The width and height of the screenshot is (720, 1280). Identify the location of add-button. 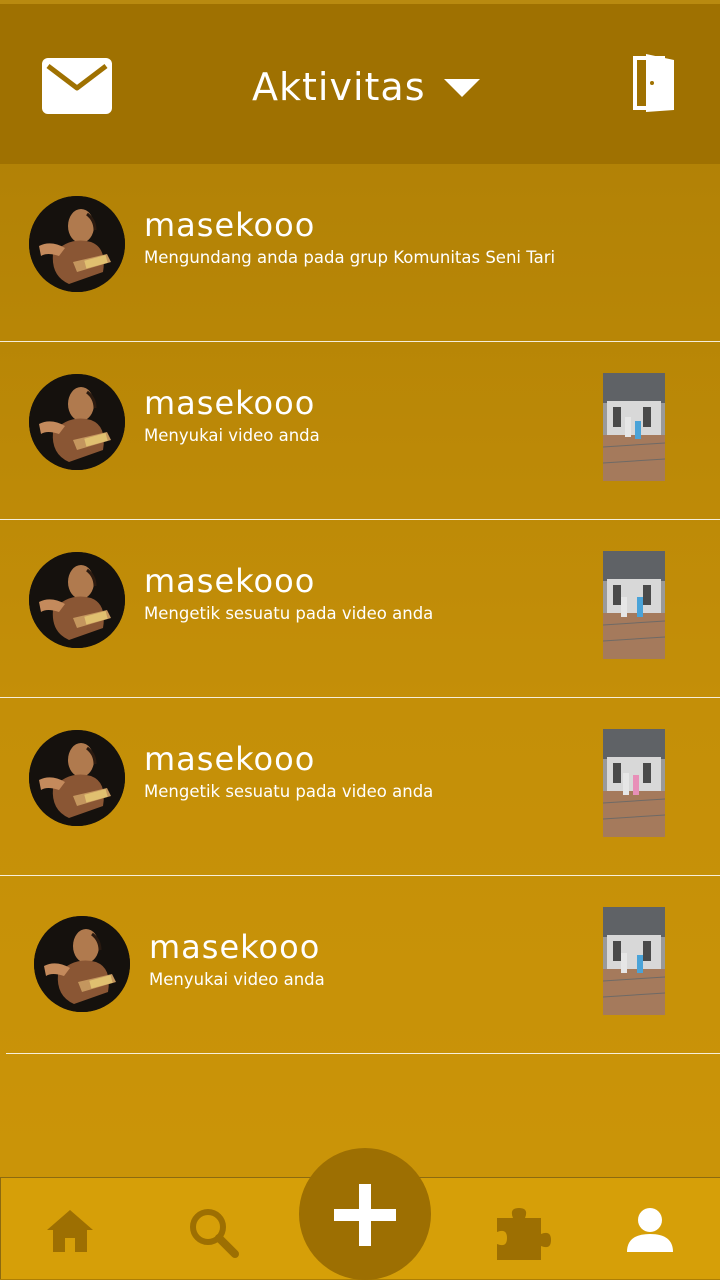
(365, 1214).